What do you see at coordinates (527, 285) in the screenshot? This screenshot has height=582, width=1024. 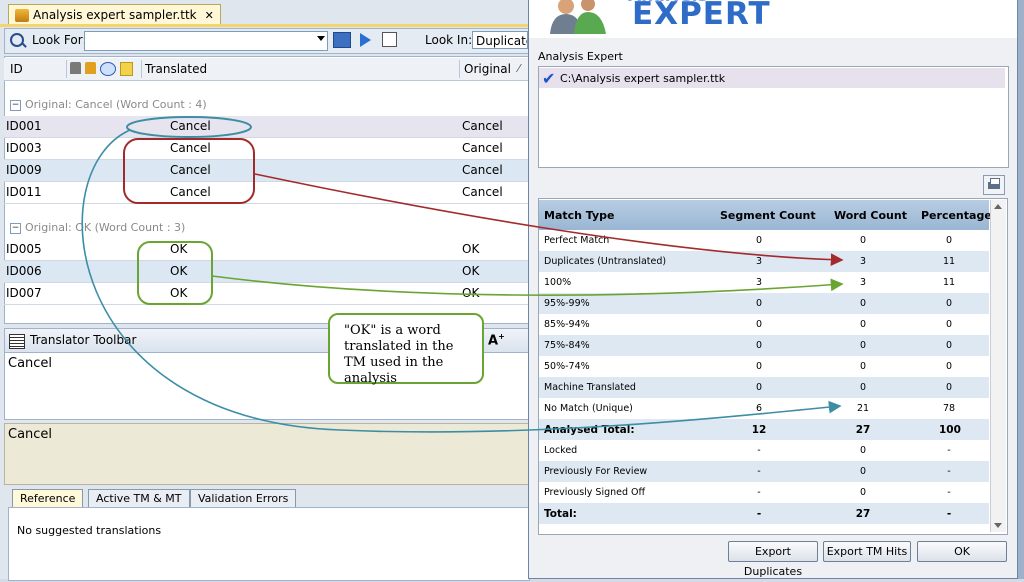 I see `green-arrow` at bounding box center [527, 285].